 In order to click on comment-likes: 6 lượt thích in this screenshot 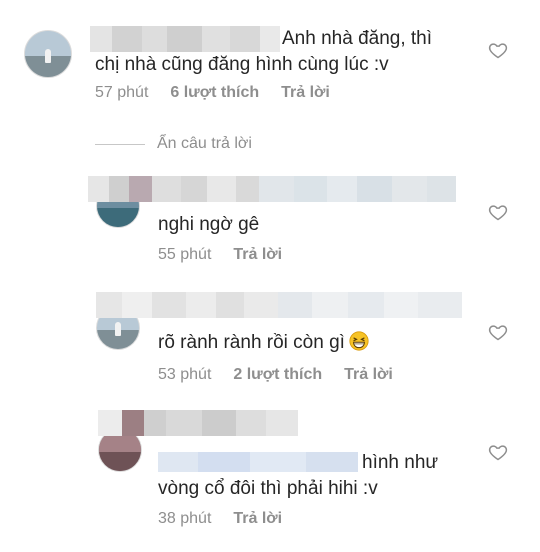, I will do `click(214, 93)`.